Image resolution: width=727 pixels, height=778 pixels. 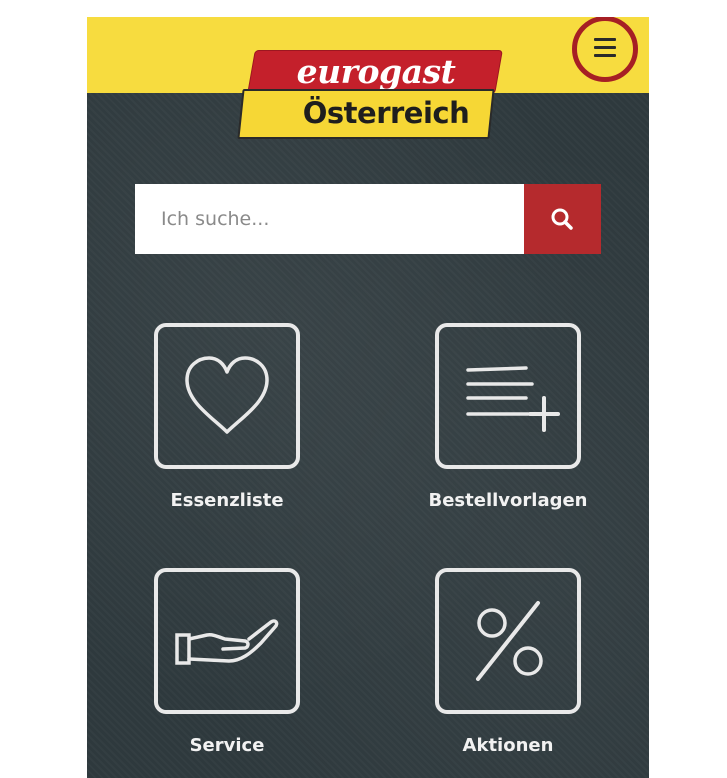 What do you see at coordinates (369, 94) in the screenshot?
I see `eurogast-logo: eurogast Österreich` at bounding box center [369, 94].